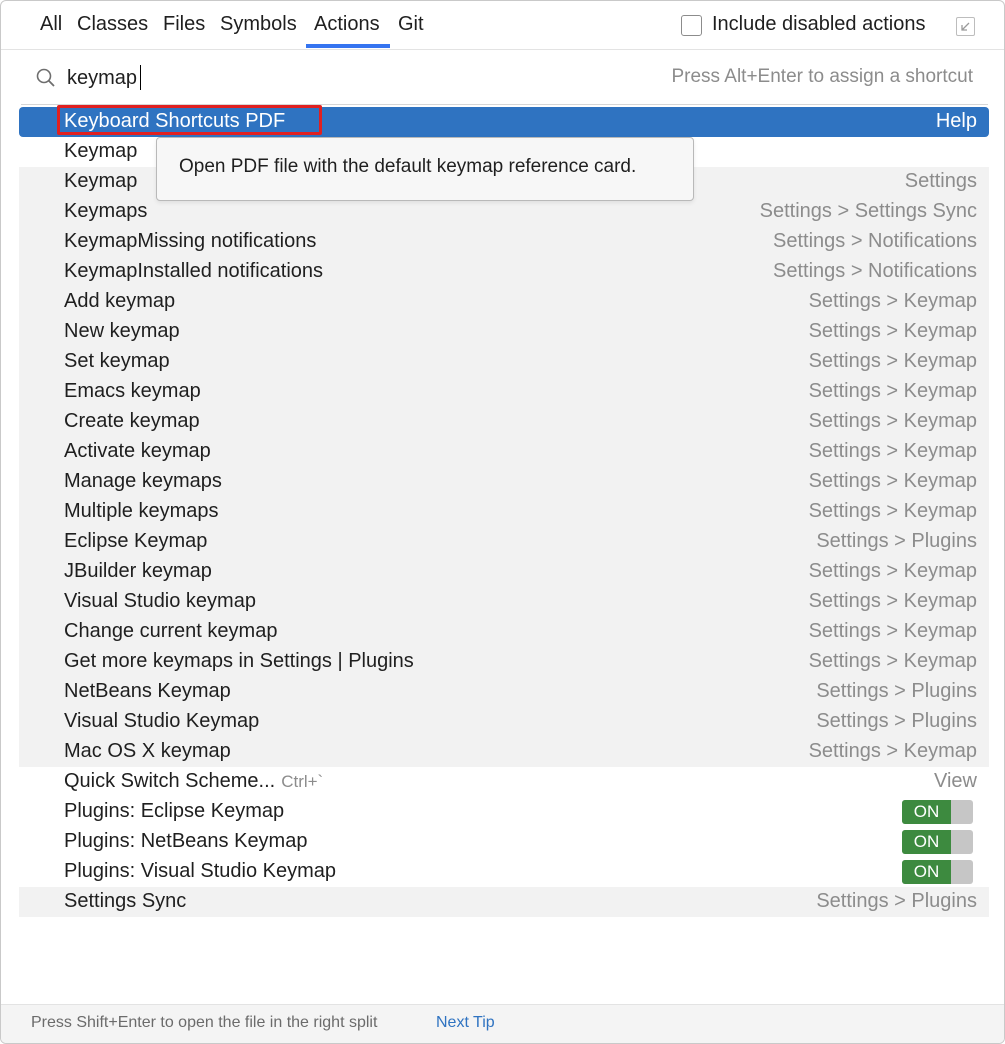 The height and width of the screenshot is (1044, 1005). Describe the element at coordinates (184, 24) in the screenshot. I see `tab-files: Files` at that location.